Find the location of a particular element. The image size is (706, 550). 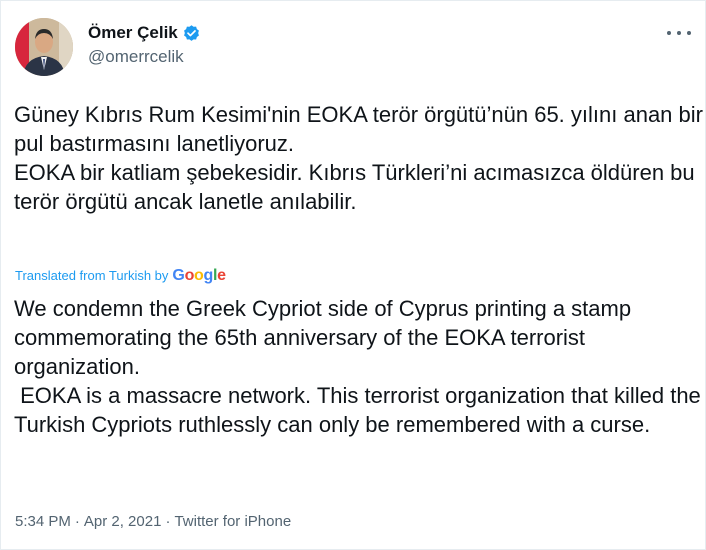

tweet-date: Apr 2, 2021 is located at coordinates (123, 522).